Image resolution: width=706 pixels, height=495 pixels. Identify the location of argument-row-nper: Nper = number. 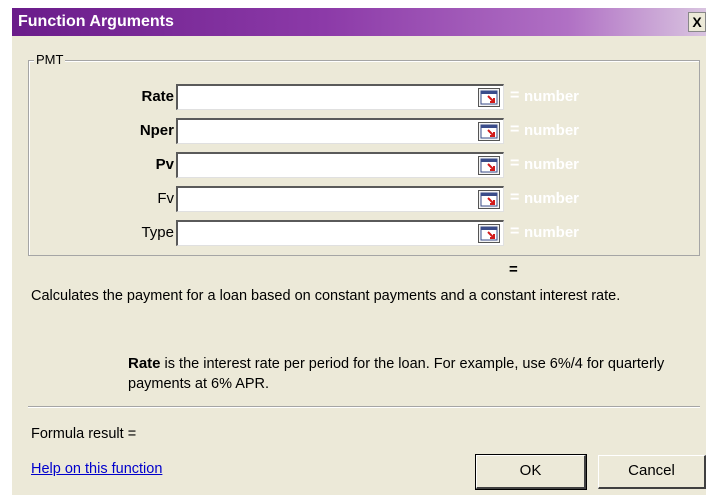
(359, 132).